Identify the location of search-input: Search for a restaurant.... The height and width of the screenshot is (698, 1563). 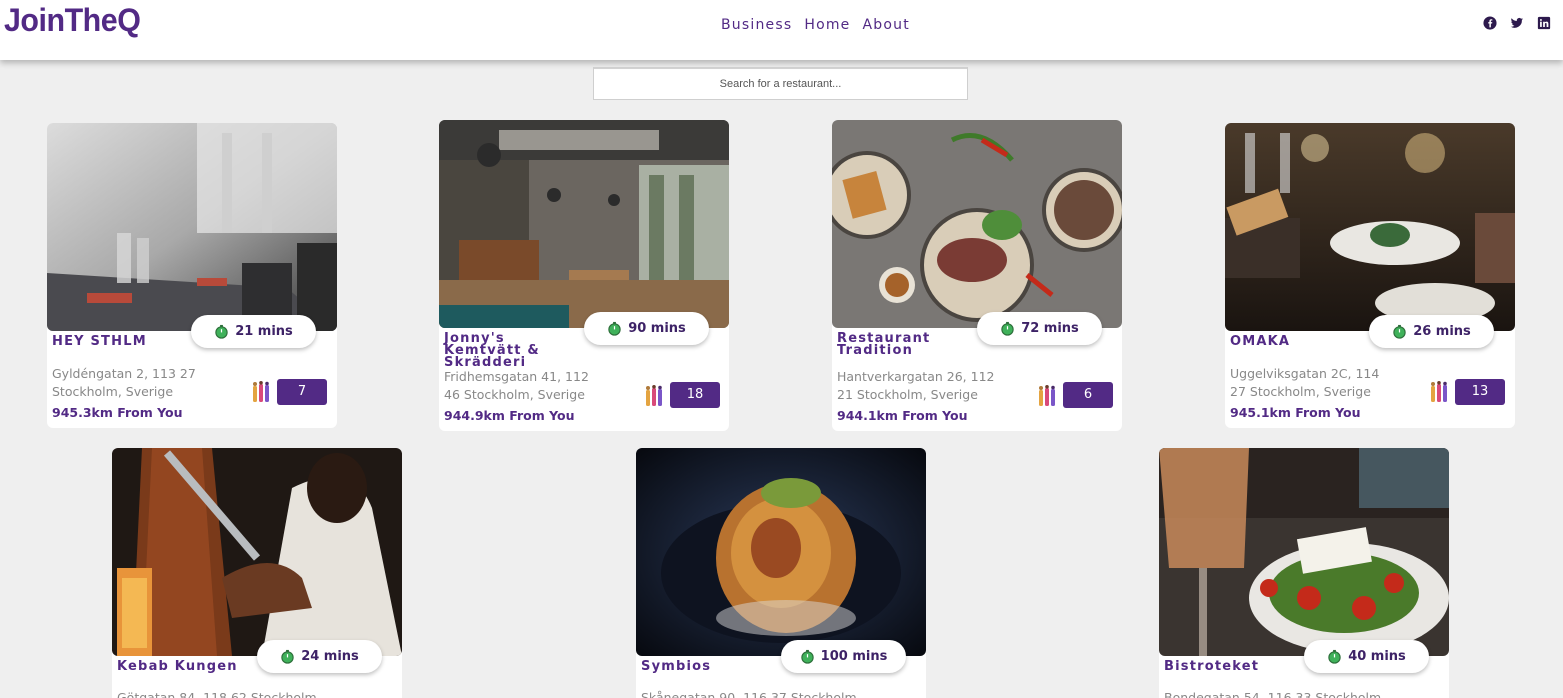
(780, 83).